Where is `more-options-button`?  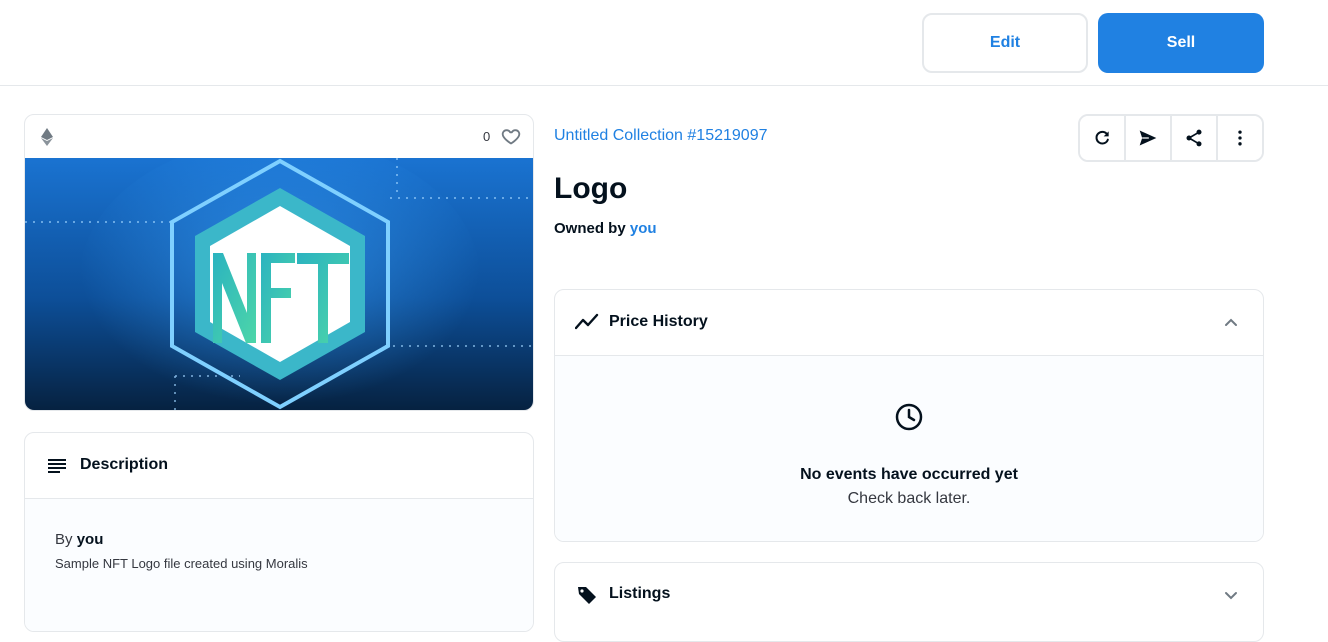 more-options-button is located at coordinates (1240, 138).